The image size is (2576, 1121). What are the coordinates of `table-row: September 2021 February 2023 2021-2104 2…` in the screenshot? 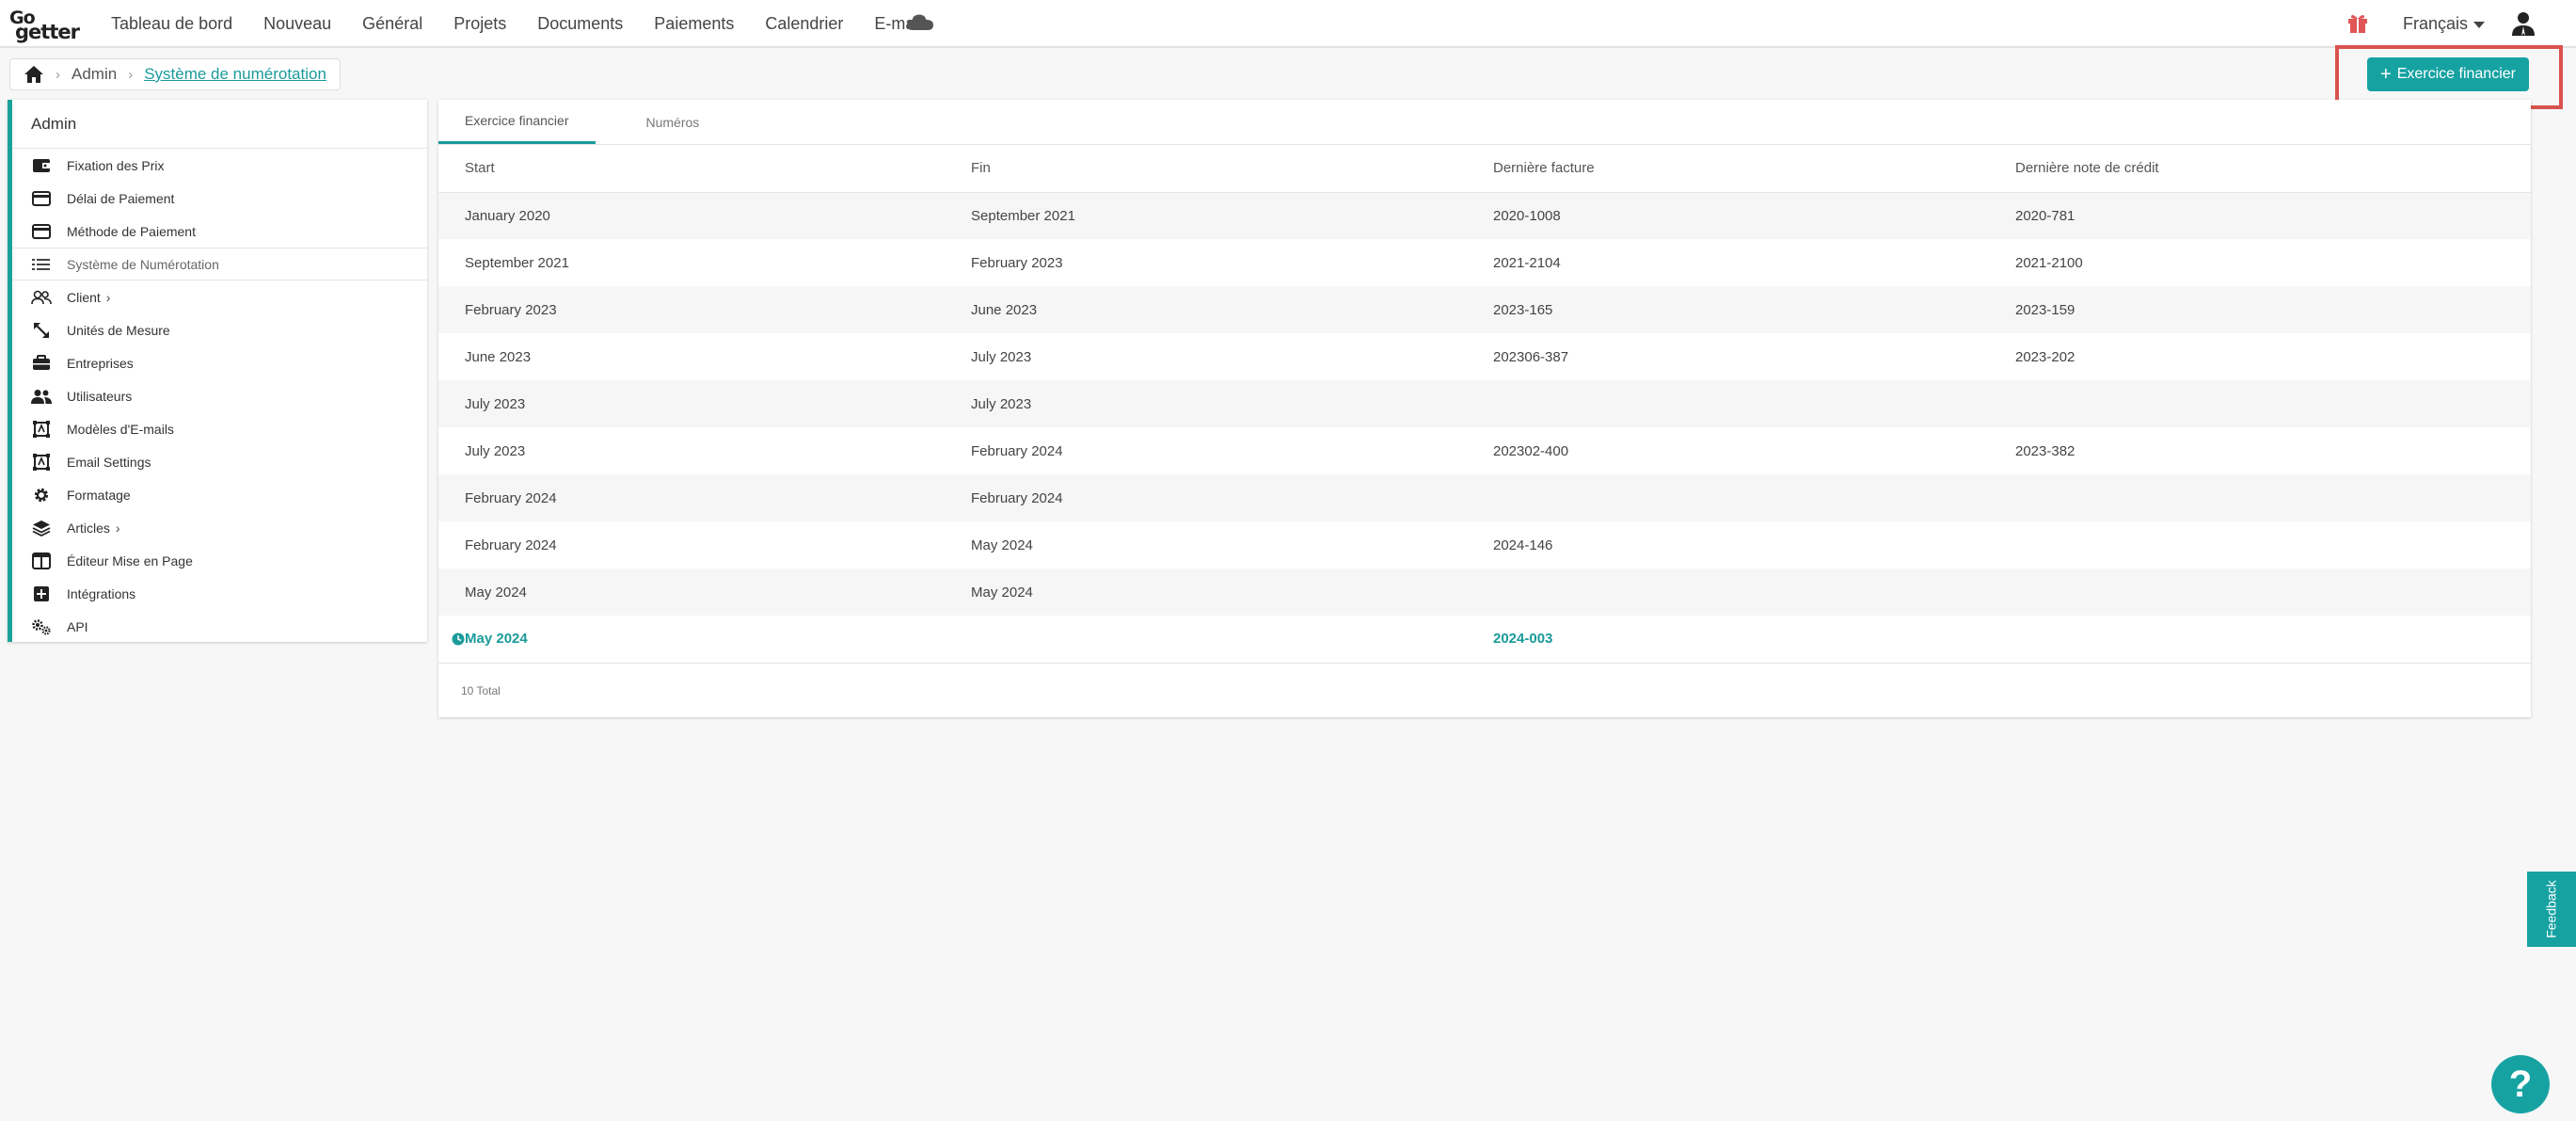 It's located at (1485, 262).